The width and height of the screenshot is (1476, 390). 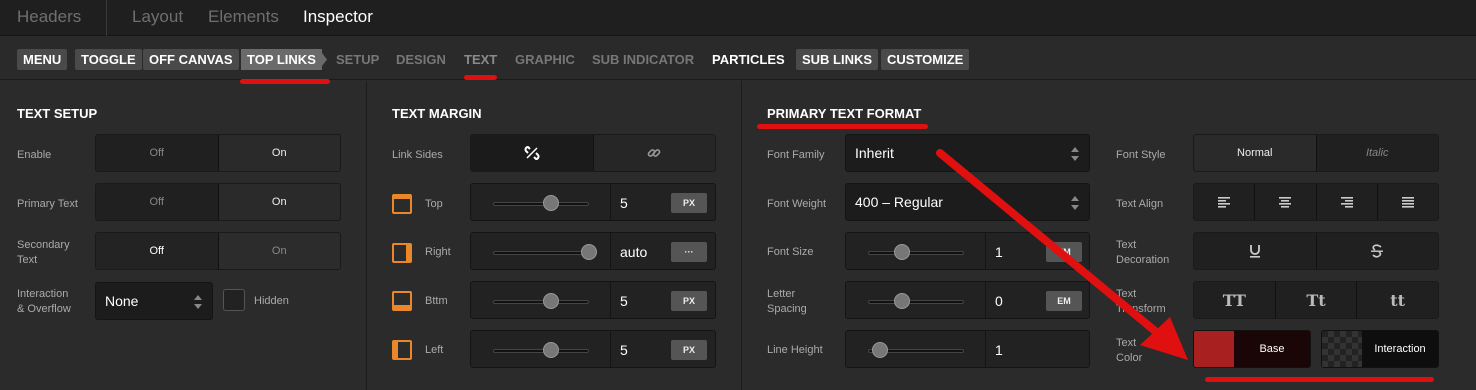 I want to click on margin-bottom-value: 5, so click(x=624, y=301).